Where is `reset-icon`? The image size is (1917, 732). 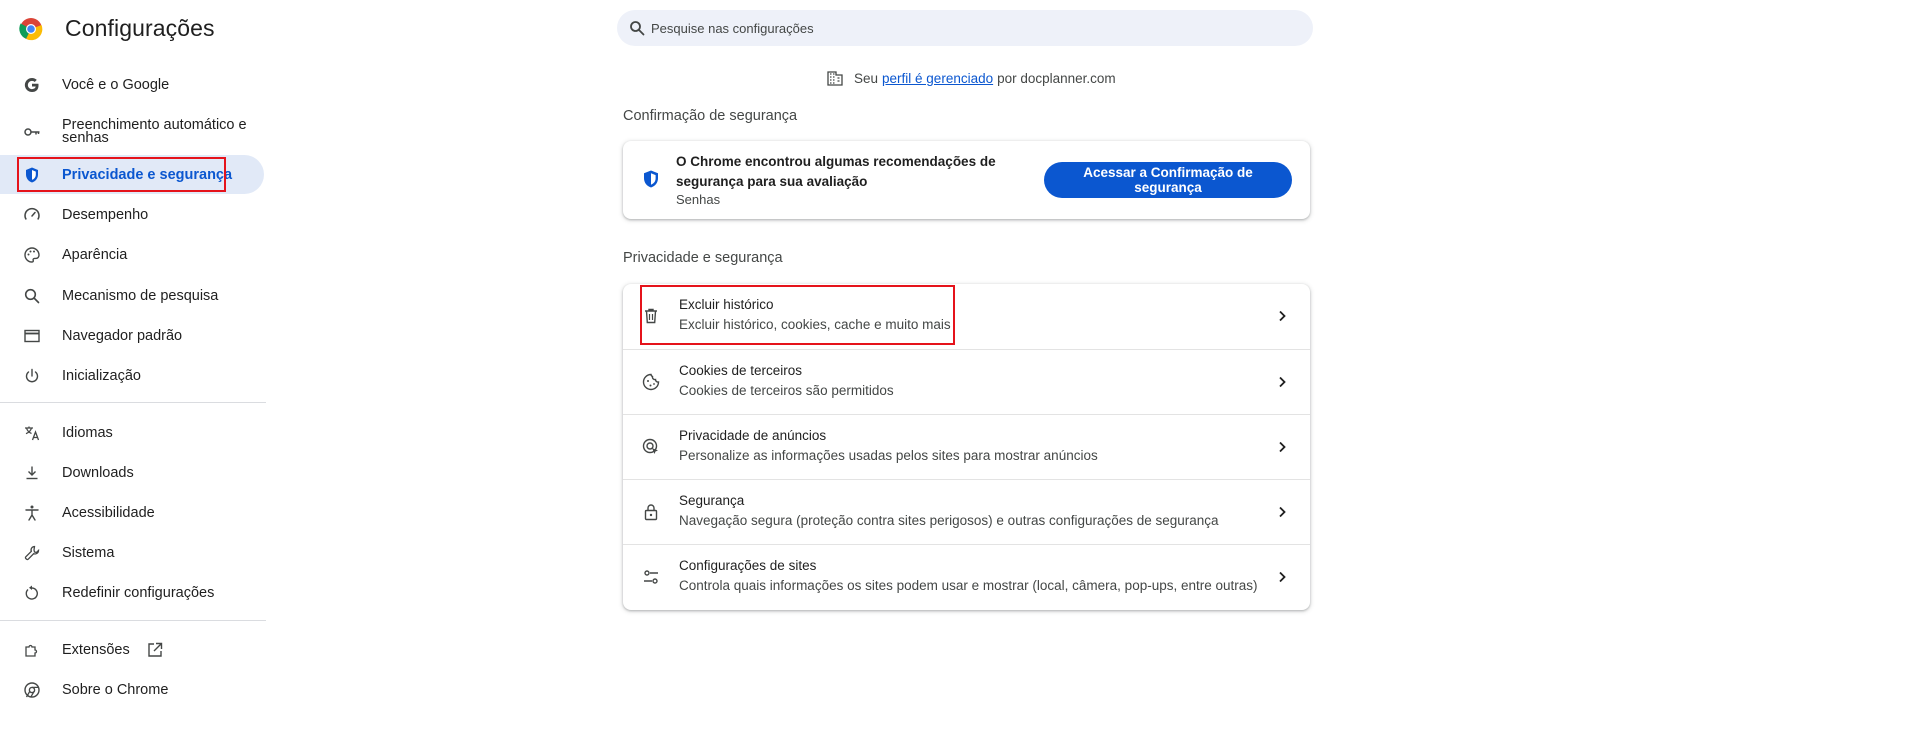
reset-icon is located at coordinates (32, 593).